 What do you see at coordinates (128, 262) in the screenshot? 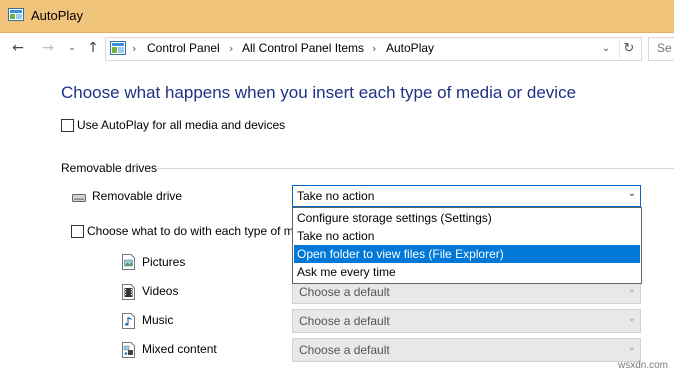
I see `pictures-icon` at bounding box center [128, 262].